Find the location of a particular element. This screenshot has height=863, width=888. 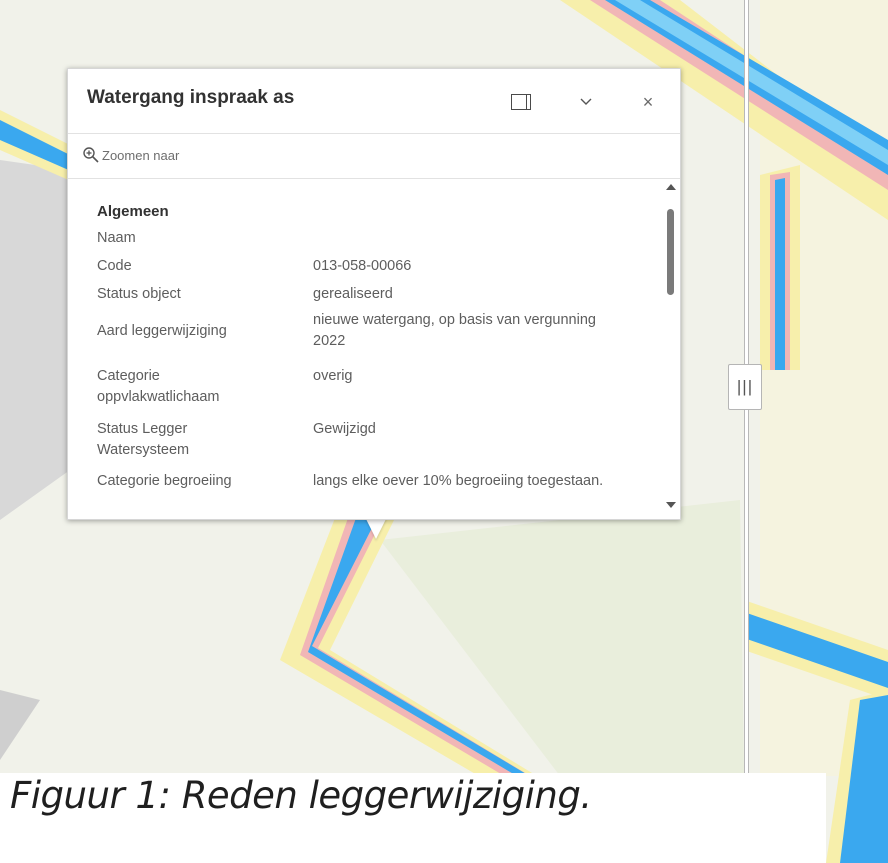

field-label: Status Legger Watersysteem is located at coordinates (143, 439).